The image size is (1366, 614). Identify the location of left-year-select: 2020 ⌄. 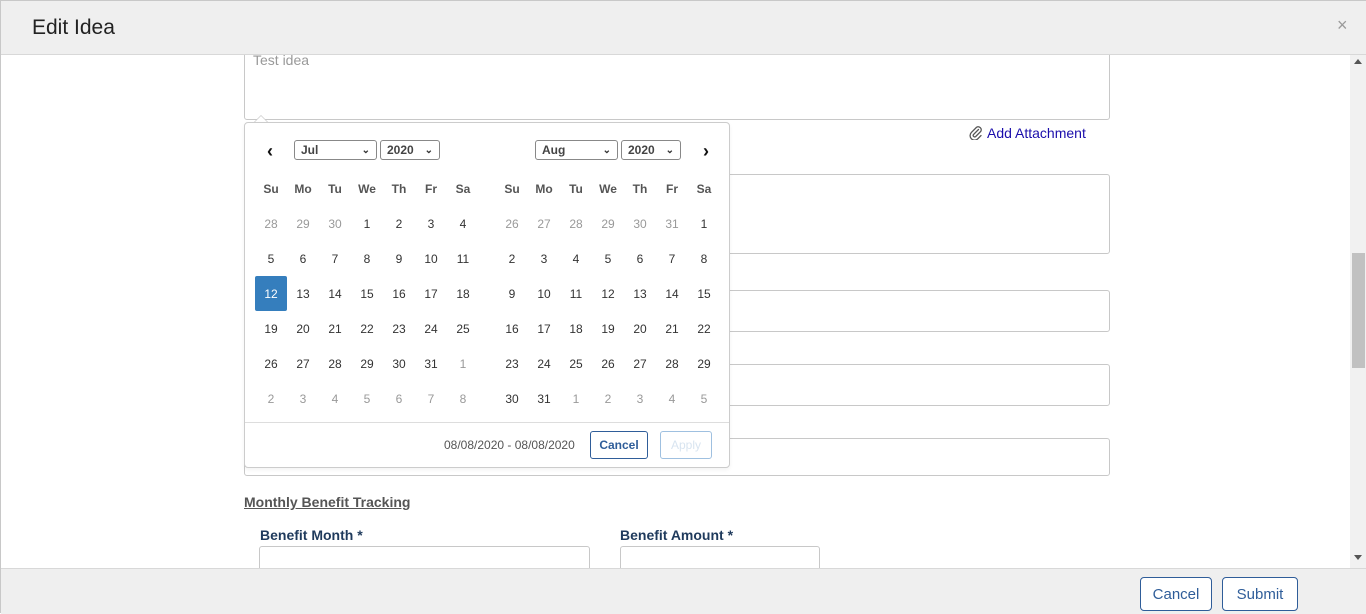
(410, 150).